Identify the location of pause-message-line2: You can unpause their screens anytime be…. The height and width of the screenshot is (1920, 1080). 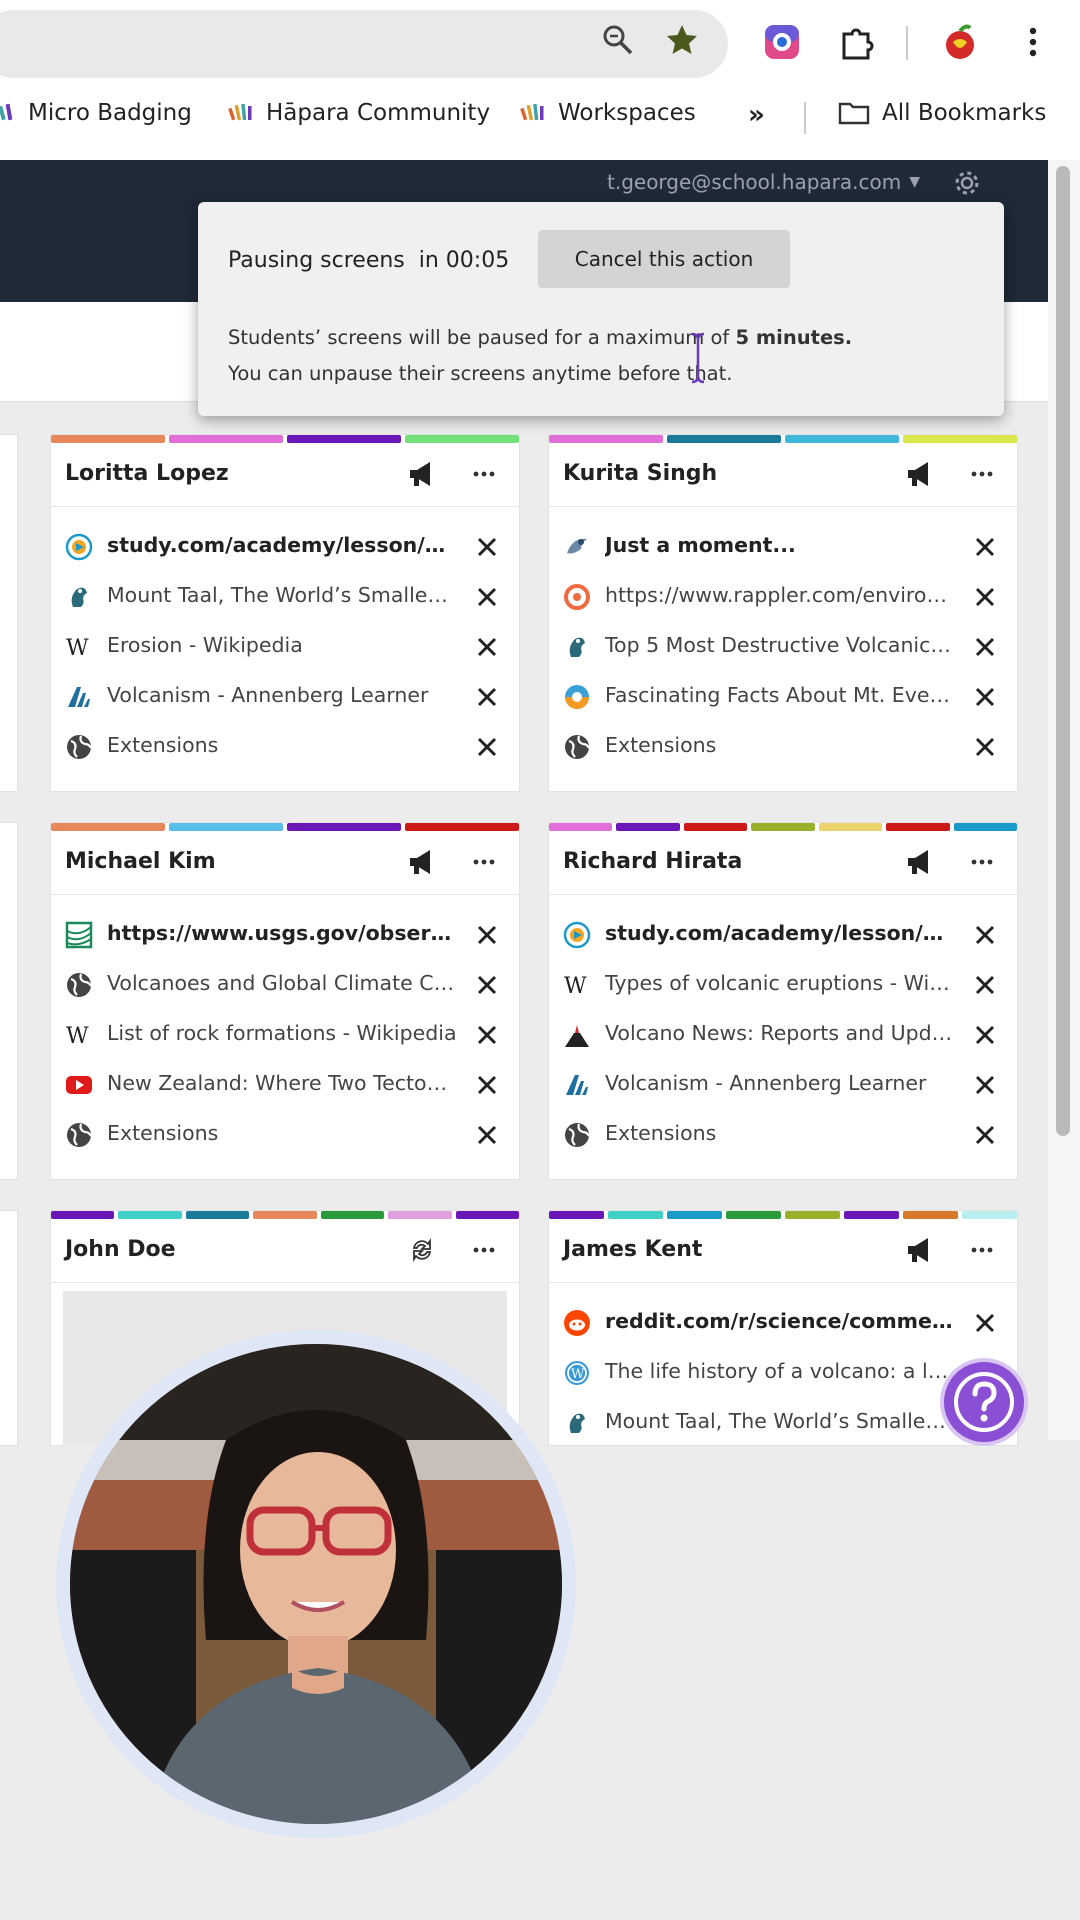
(480, 373).